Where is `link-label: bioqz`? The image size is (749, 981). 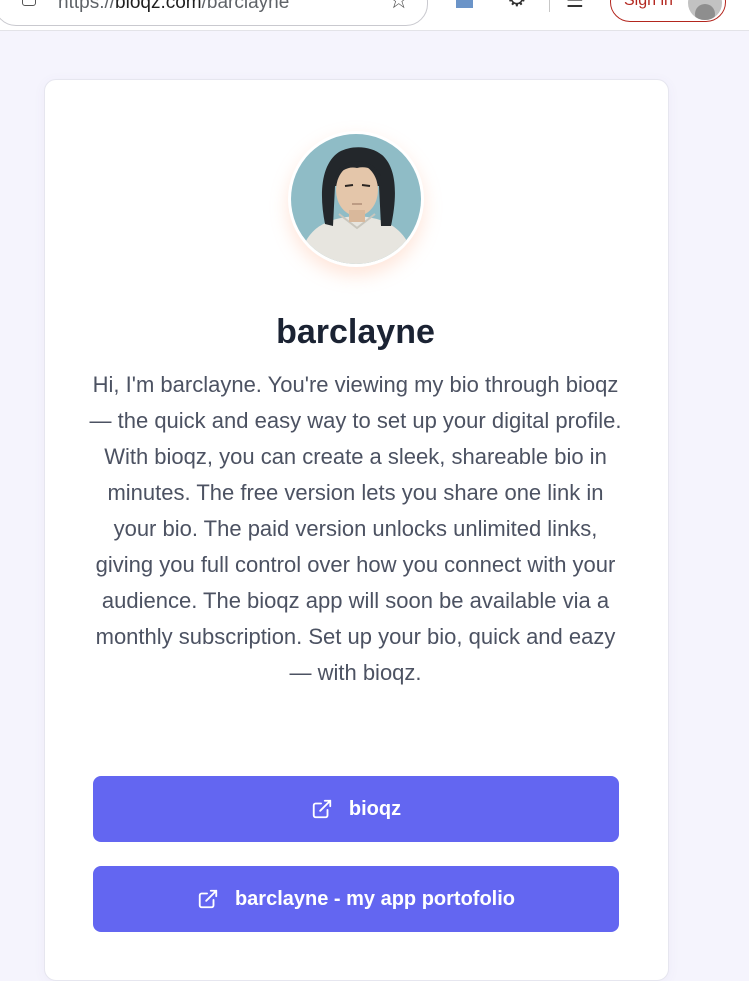
link-label: bioqz is located at coordinates (375, 808).